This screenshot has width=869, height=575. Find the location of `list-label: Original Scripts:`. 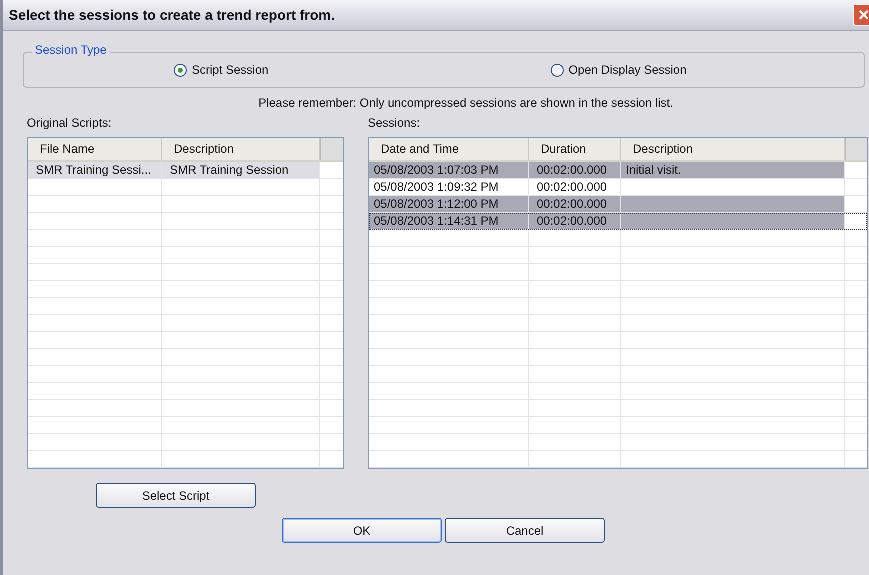

list-label: Original Scripts: is located at coordinates (70, 123).